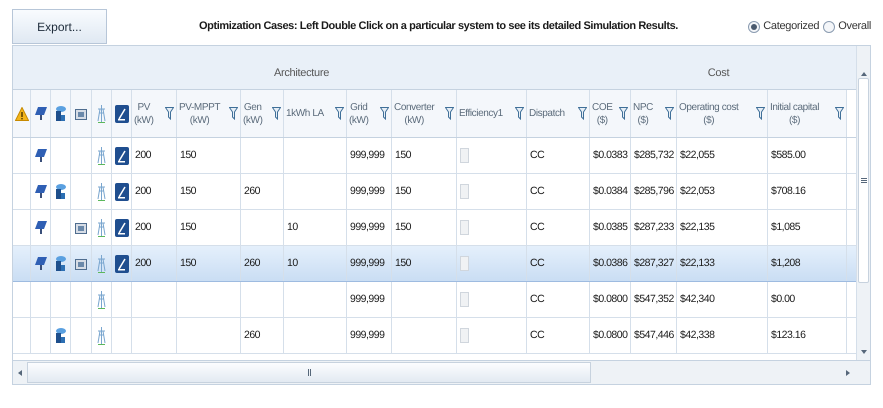  Describe the element at coordinates (434, 228) in the screenshot. I see `result-row: 200 150 10 999,999 150 CC $0.0385 $287,233 $22,135 $1,085` at that location.